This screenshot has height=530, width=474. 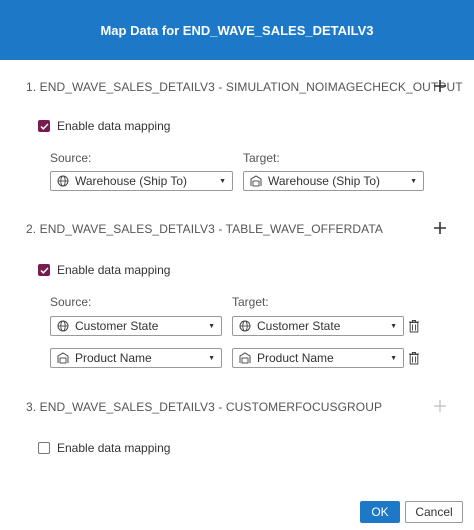 What do you see at coordinates (114, 270) in the screenshot?
I see `enable-mapping-2-label: Enable data mapping` at bounding box center [114, 270].